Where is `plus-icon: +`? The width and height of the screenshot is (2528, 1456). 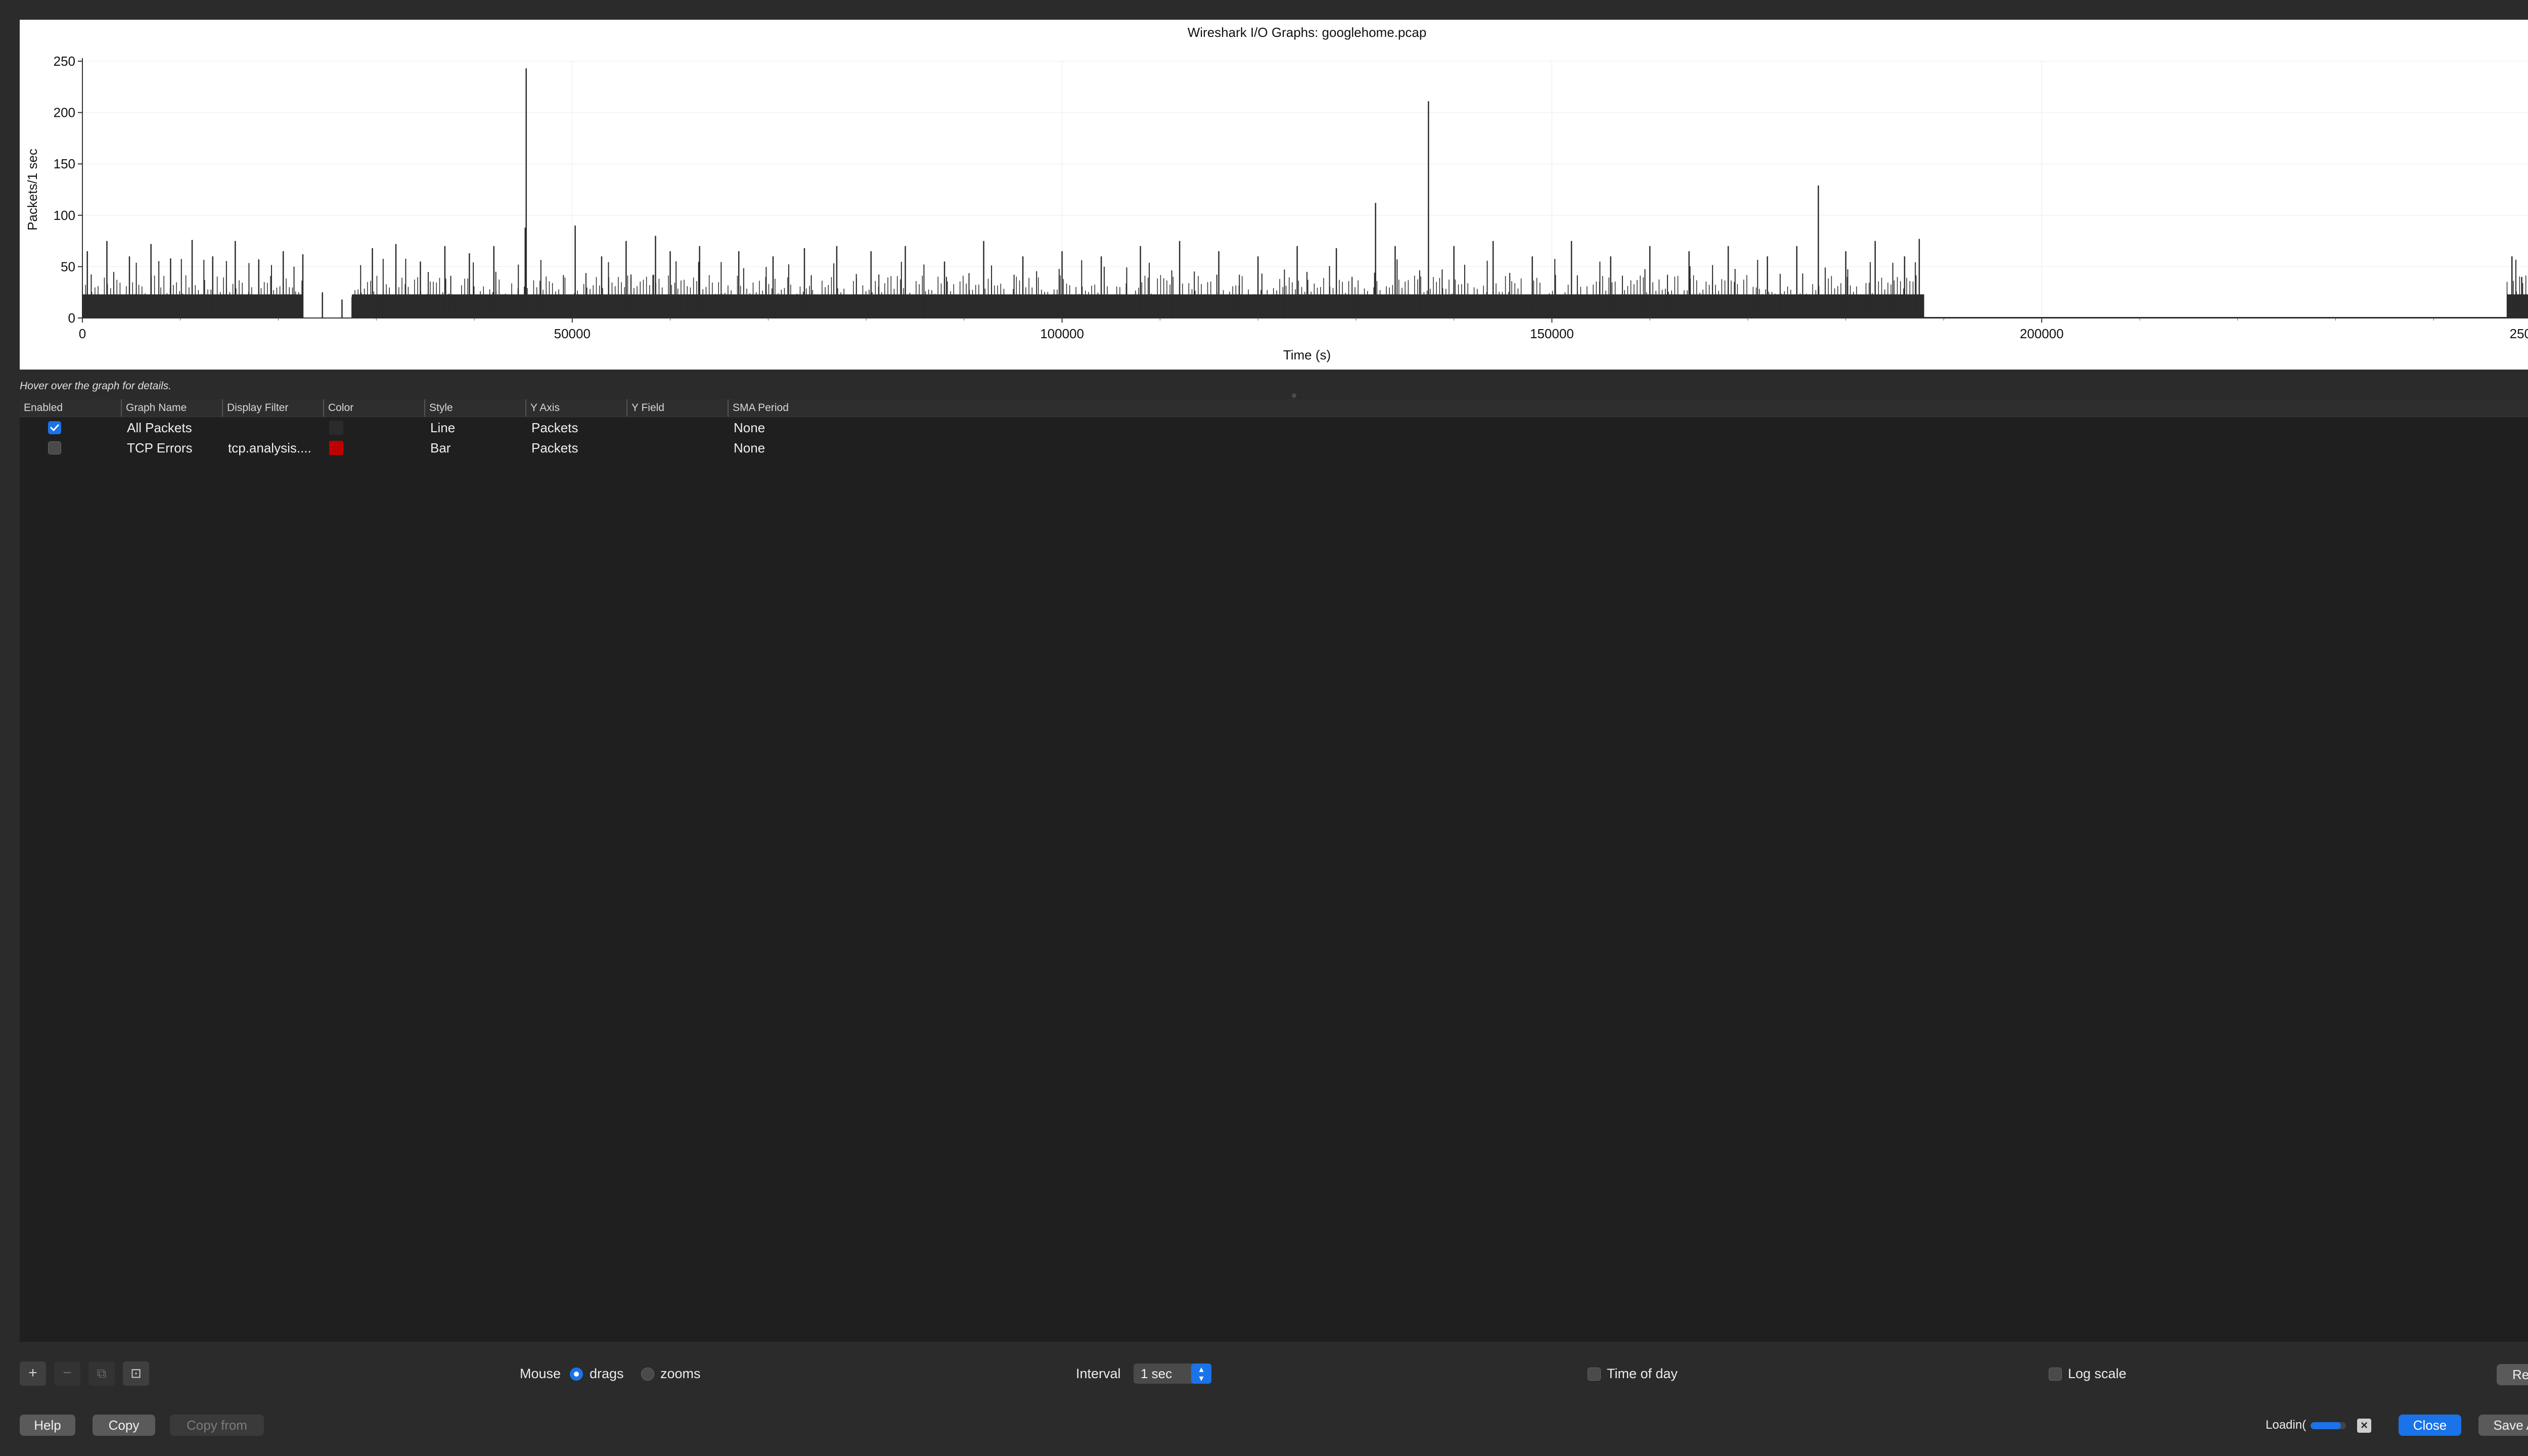 plus-icon: + is located at coordinates (33, 1372).